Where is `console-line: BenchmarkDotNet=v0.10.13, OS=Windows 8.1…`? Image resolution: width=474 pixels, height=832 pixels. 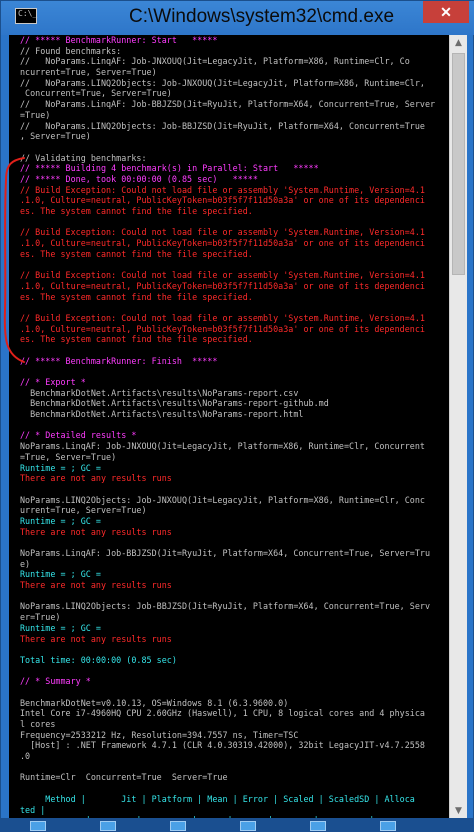
console-line: BenchmarkDotNet=v0.10.13, OS=Windows 8.1… is located at coordinates (154, 702).